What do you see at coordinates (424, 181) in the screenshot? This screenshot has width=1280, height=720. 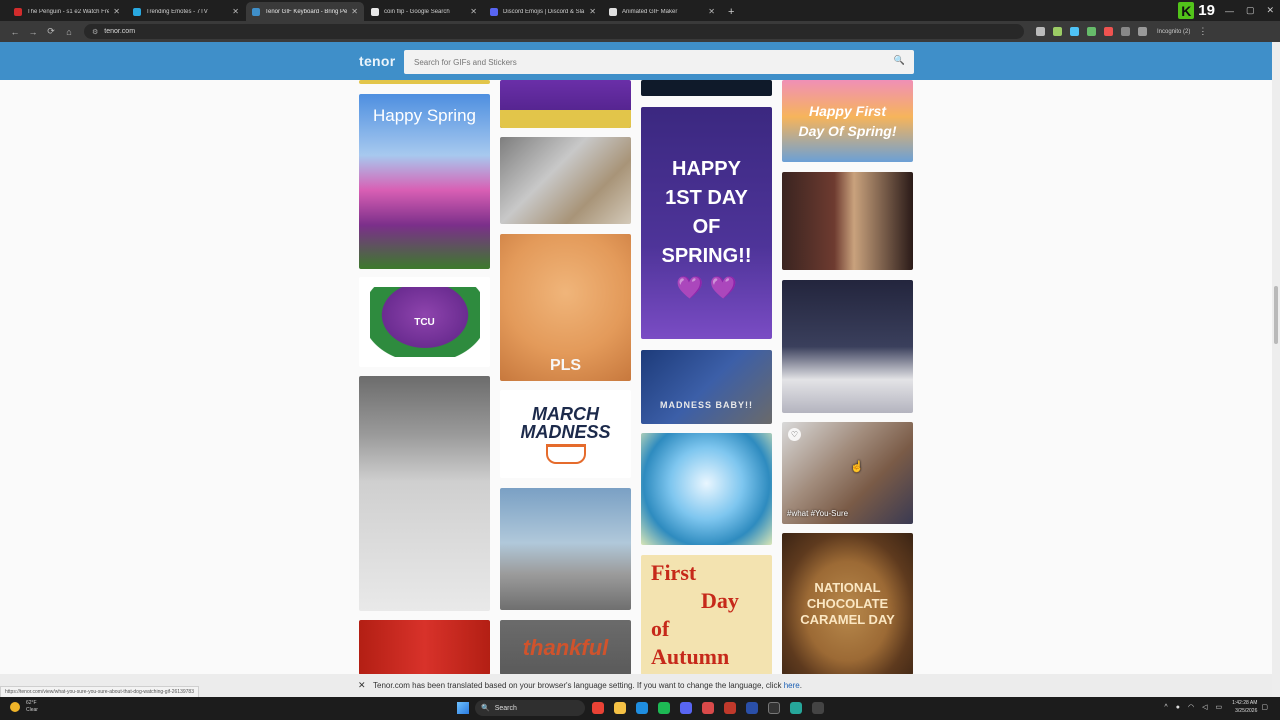 I see `gif-tile-happy-spring: Happy Spring` at bounding box center [424, 181].